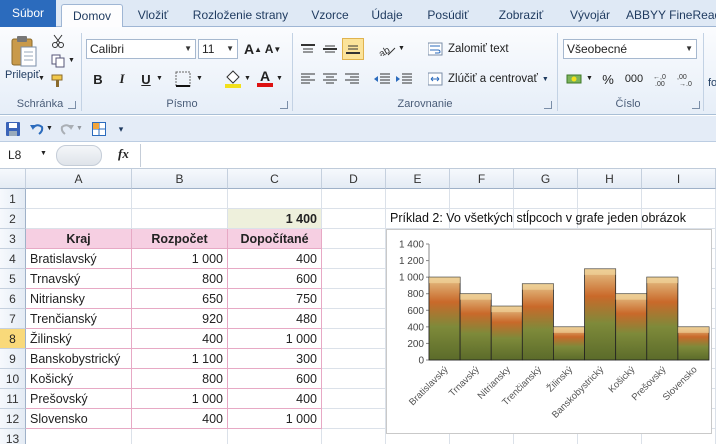 This screenshot has width=716, height=444. I want to click on undo-icon, so click(37, 129).